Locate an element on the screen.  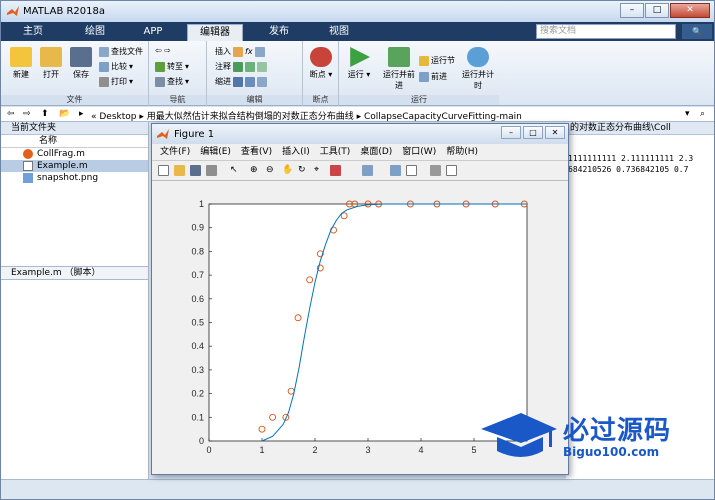
image-icon is located at coordinates (28, 178).